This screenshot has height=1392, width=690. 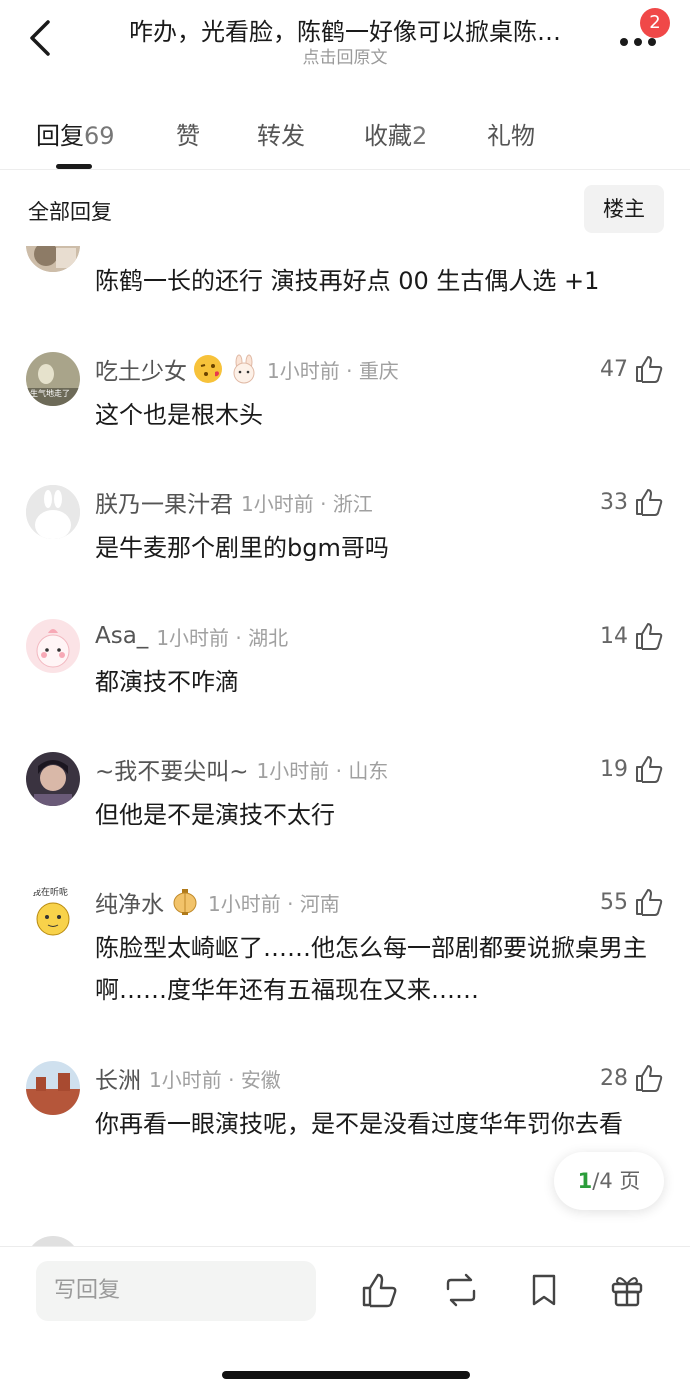 What do you see at coordinates (244, 369) in the screenshot?
I see `rabbit-icon` at bounding box center [244, 369].